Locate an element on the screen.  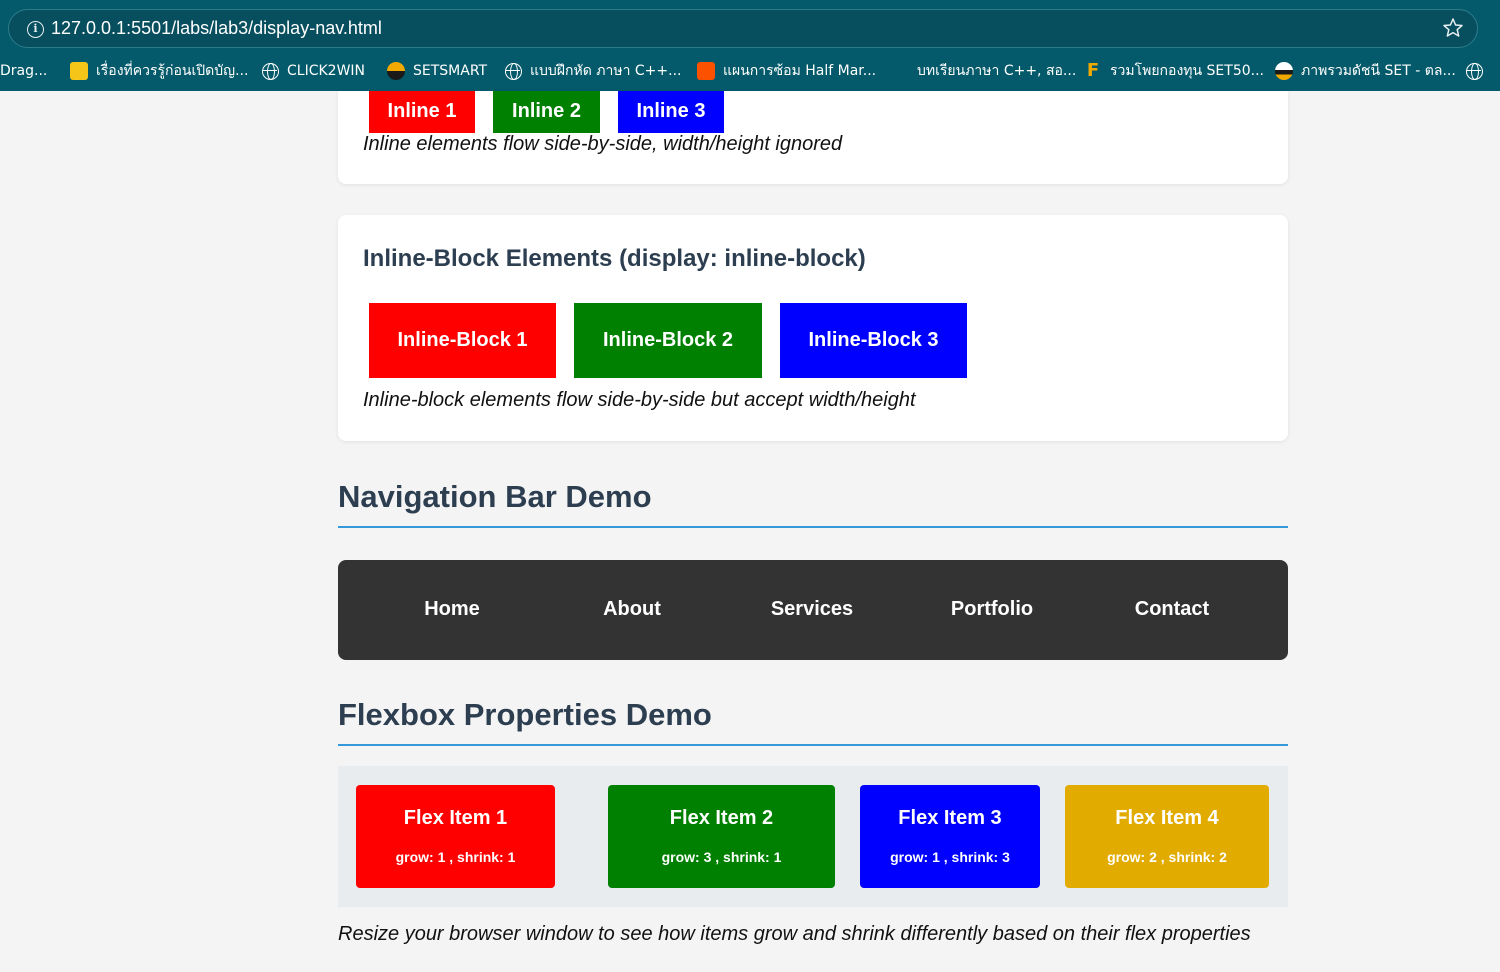
nav-link-services: Services is located at coordinates (812, 609).